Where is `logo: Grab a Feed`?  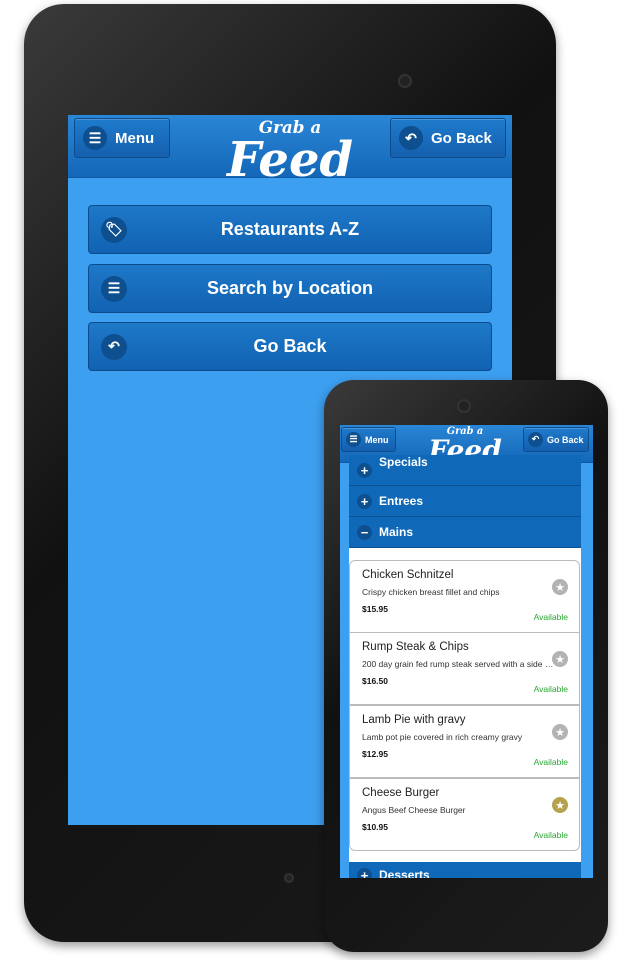
logo: Grab a Feed is located at coordinates (290, 152).